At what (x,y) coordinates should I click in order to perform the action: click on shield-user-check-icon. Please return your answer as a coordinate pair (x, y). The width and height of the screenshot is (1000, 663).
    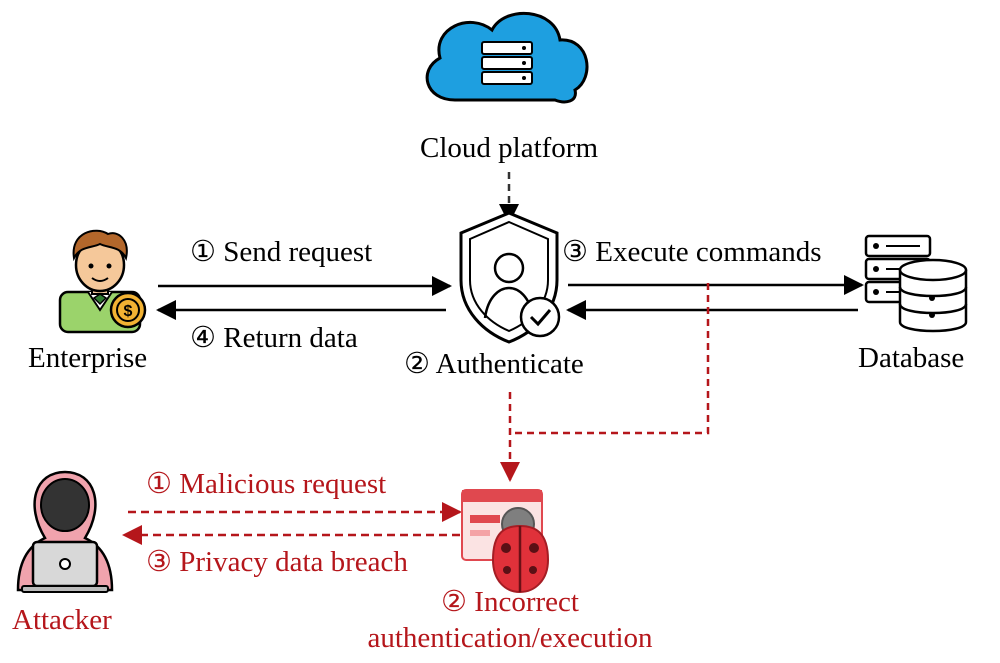
    Looking at the image, I should click on (510, 277).